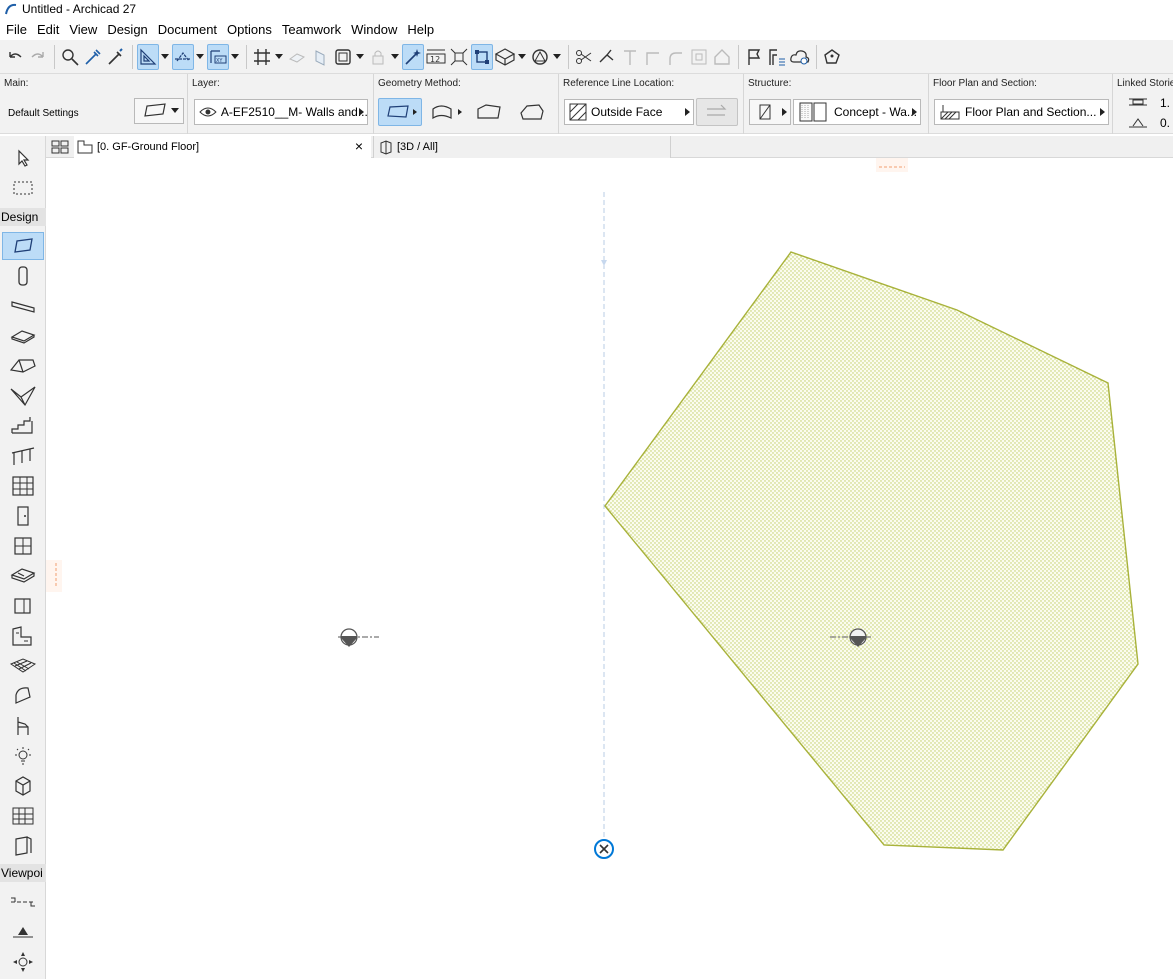 This screenshot has height=979, width=1173. What do you see at coordinates (482, 56) in the screenshot?
I see `edit-selection-button` at bounding box center [482, 56].